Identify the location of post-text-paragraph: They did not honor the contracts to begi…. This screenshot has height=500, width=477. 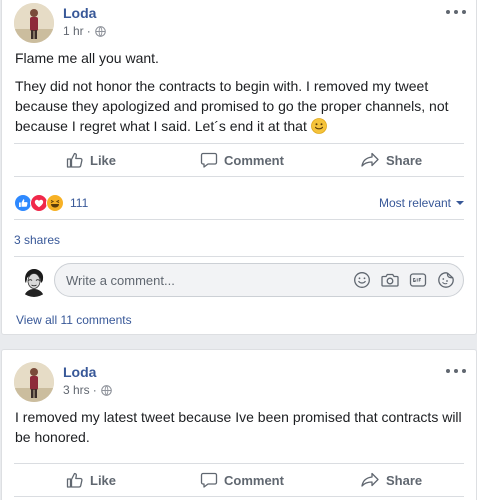
(232, 106).